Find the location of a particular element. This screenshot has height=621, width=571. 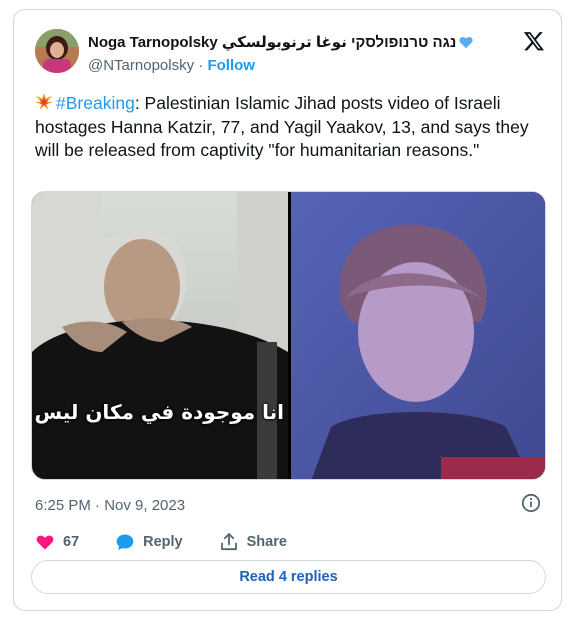

x-logo-icon is located at coordinates (534, 41).